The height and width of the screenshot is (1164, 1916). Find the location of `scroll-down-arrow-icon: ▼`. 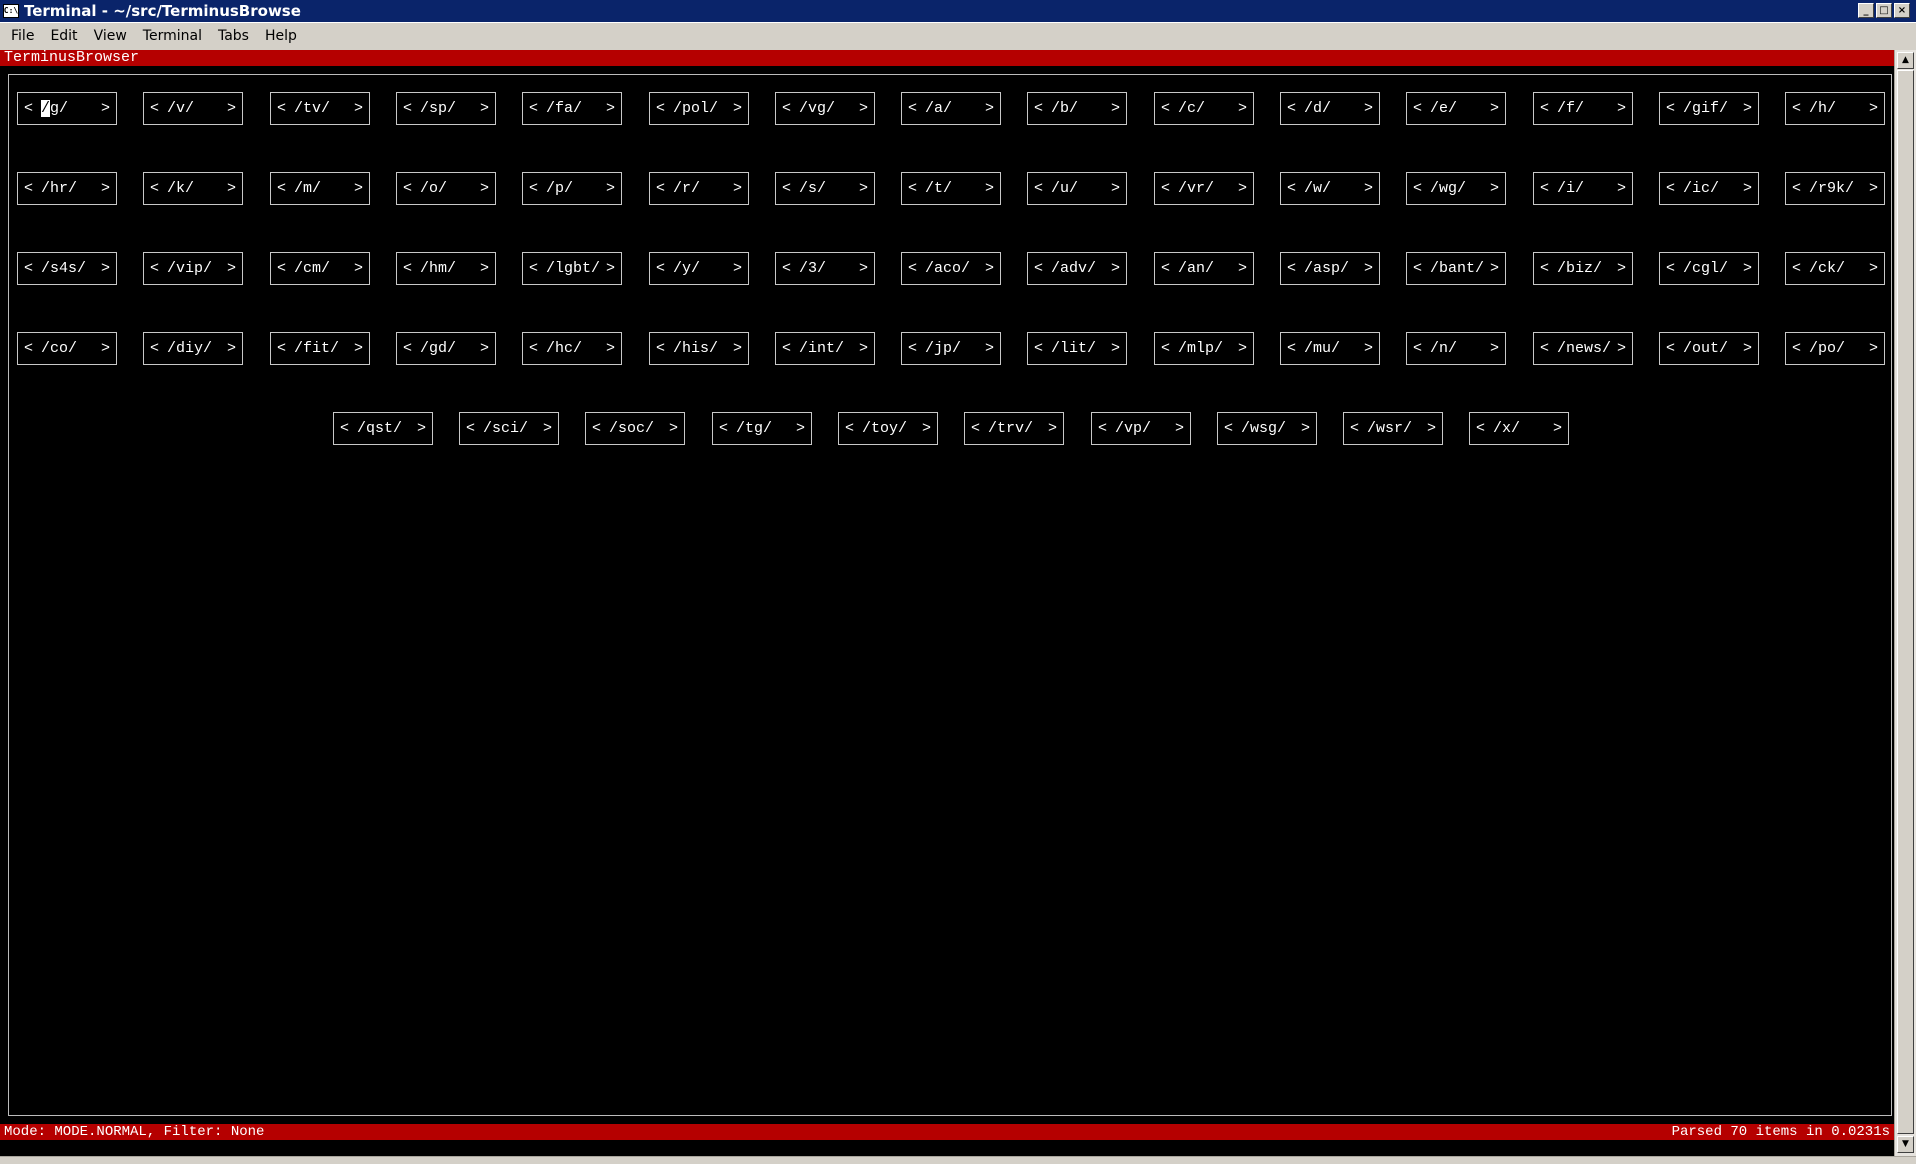

scroll-down-arrow-icon: ▼ is located at coordinates (1905, 1144).